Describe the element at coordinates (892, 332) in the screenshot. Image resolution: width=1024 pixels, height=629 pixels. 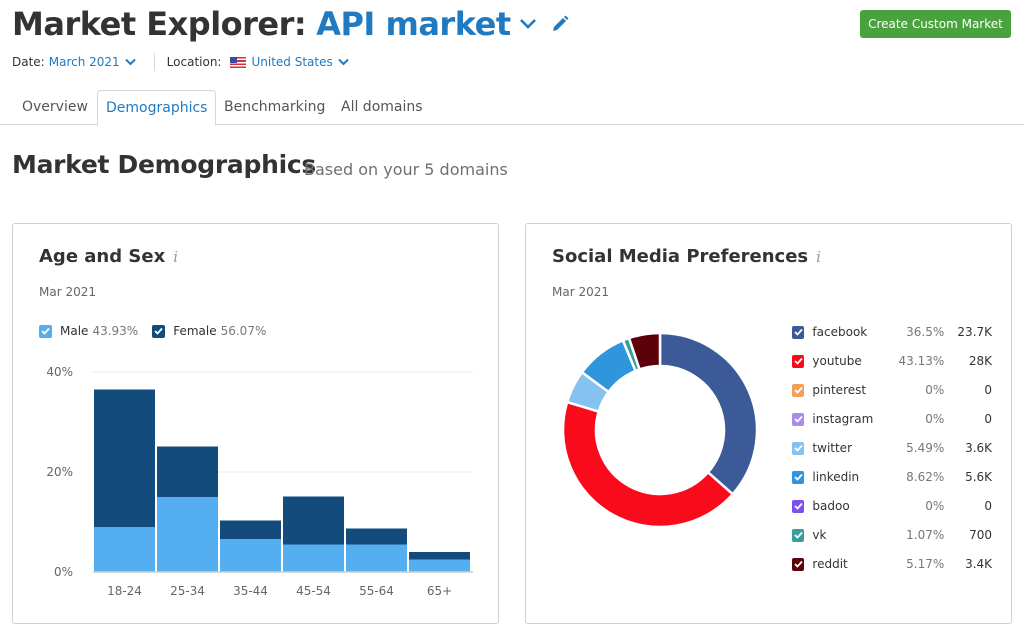
I see `legend-item-facebook: facebook 36.5% 23.7K` at that location.